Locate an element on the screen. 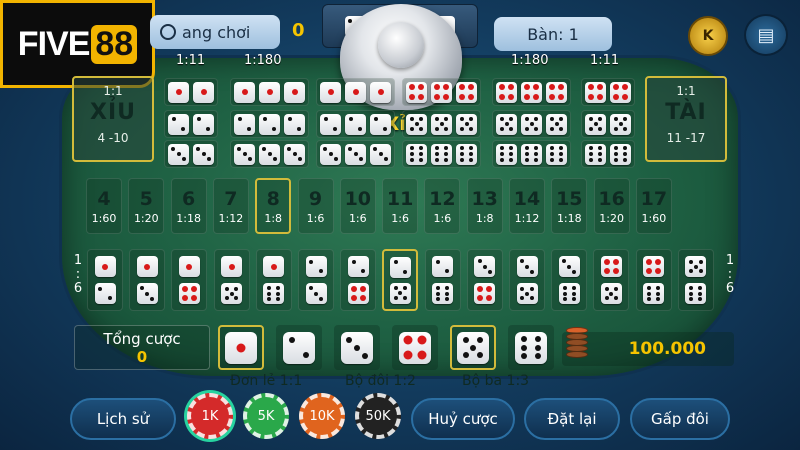 This screenshot has height=450, width=800. bet-sum-16: 16 1:20 is located at coordinates (611, 206).